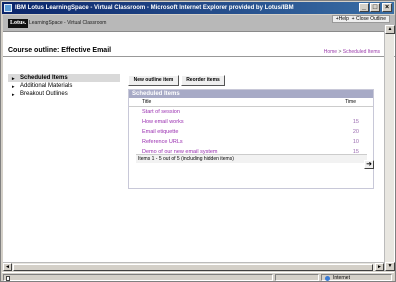 The width and height of the screenshot is (396, 282). I want to click on table-row: Start of session, so click(251, 112).